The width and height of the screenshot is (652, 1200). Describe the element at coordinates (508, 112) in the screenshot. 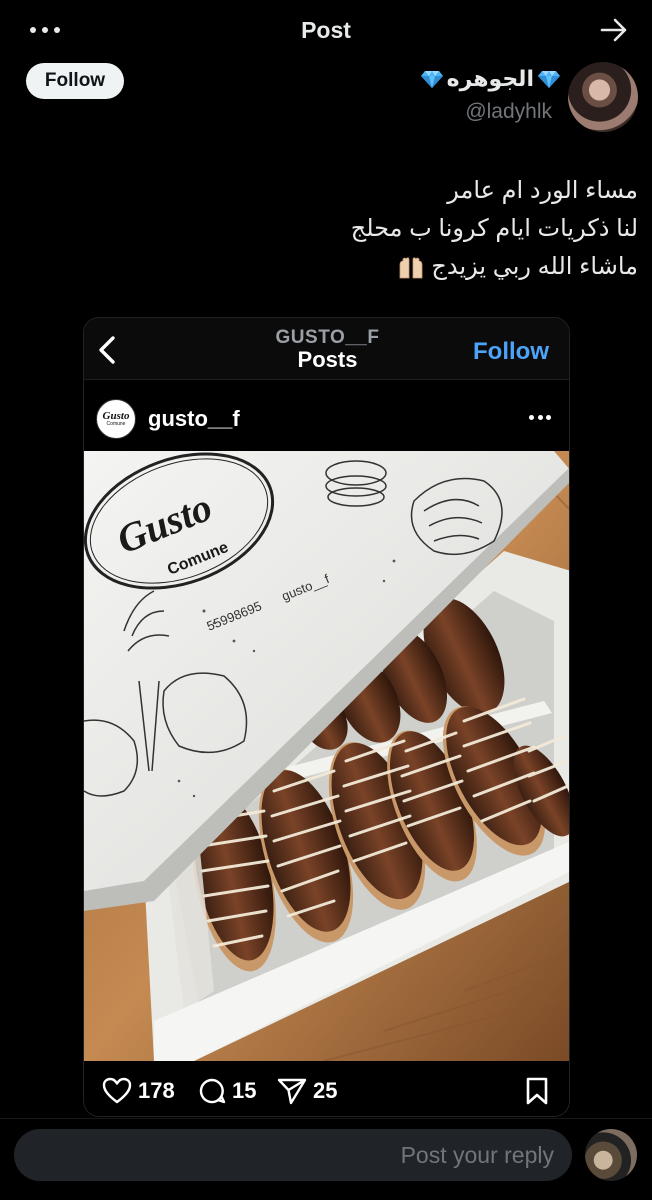

I see `author-handle: @ladyhlk` at that location.